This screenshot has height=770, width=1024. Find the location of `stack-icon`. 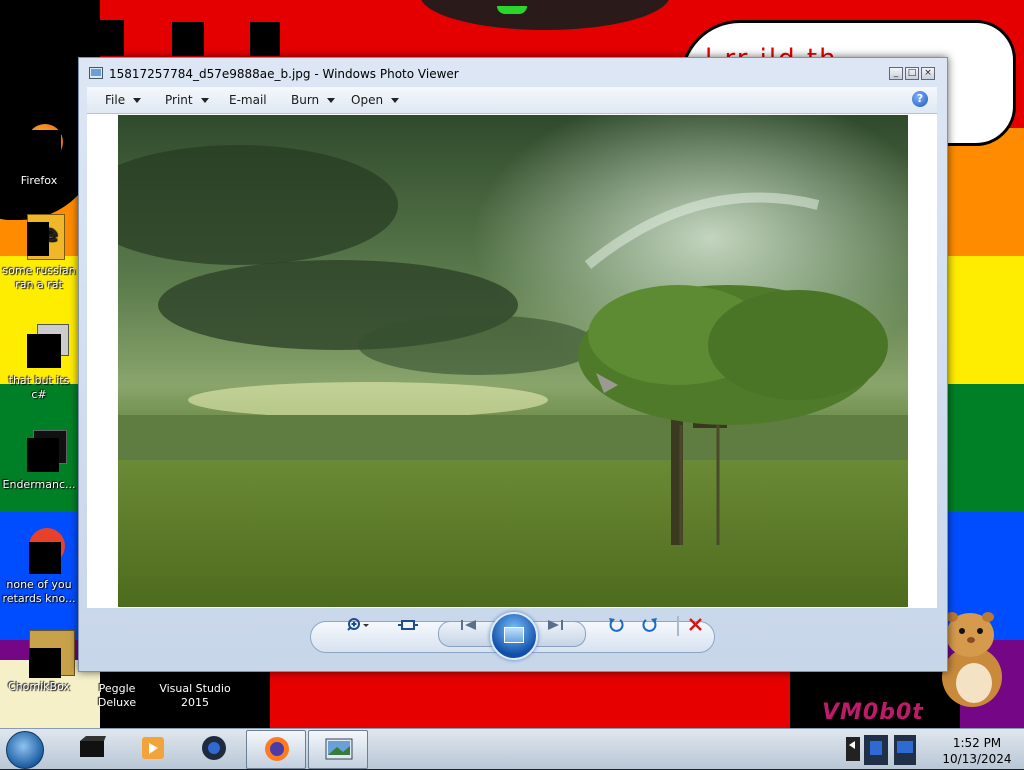

stack-icon is located at coordinates (42, 348).